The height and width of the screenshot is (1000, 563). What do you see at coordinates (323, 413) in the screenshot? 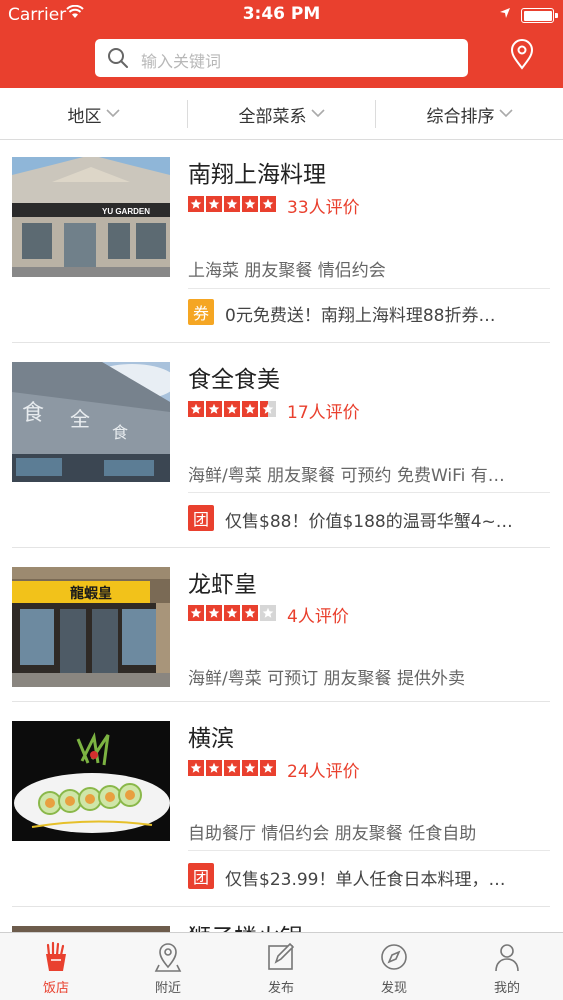
I see `review-count: 17人评价` at bounding box center [323, 413].